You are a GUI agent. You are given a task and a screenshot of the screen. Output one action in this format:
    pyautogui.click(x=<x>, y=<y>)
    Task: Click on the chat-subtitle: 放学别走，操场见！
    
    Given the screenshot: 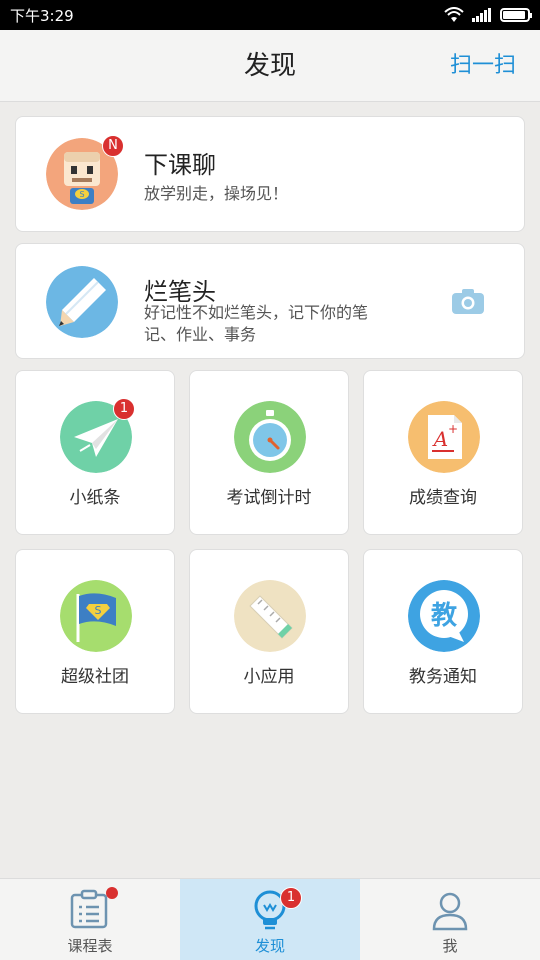 What is the action you would take?
    pyautogui.click(x=216, y=193)
    